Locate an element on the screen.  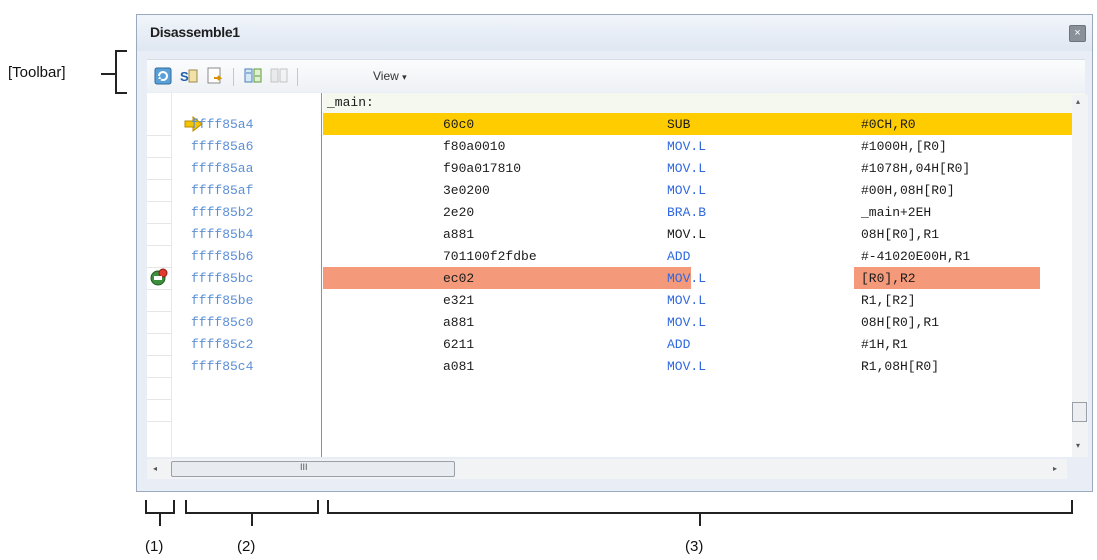
label-line: _main: is located at coordinates (704, 103).